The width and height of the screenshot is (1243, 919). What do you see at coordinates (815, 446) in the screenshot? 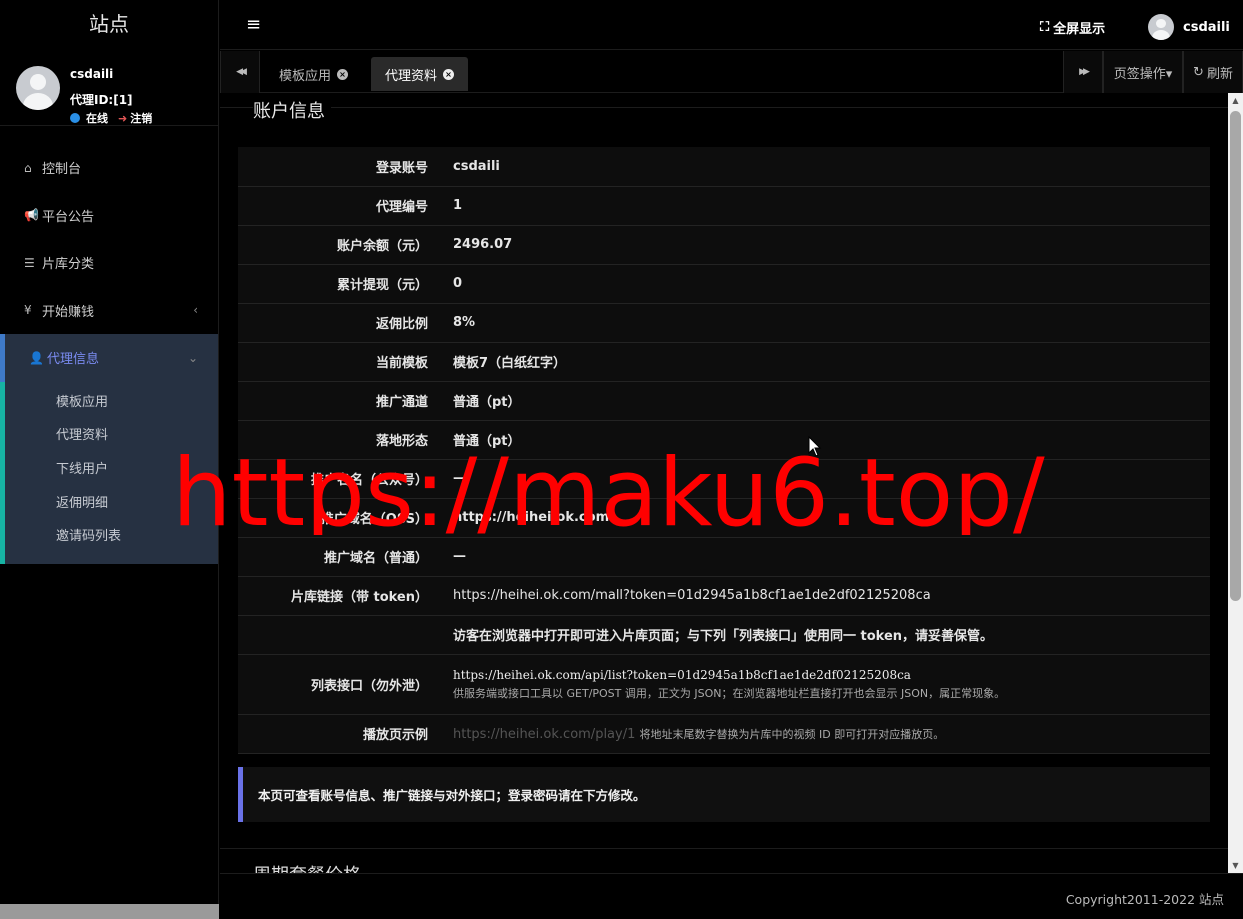
I see `mouse-cursor-icon` at bounding box center [815, 446].